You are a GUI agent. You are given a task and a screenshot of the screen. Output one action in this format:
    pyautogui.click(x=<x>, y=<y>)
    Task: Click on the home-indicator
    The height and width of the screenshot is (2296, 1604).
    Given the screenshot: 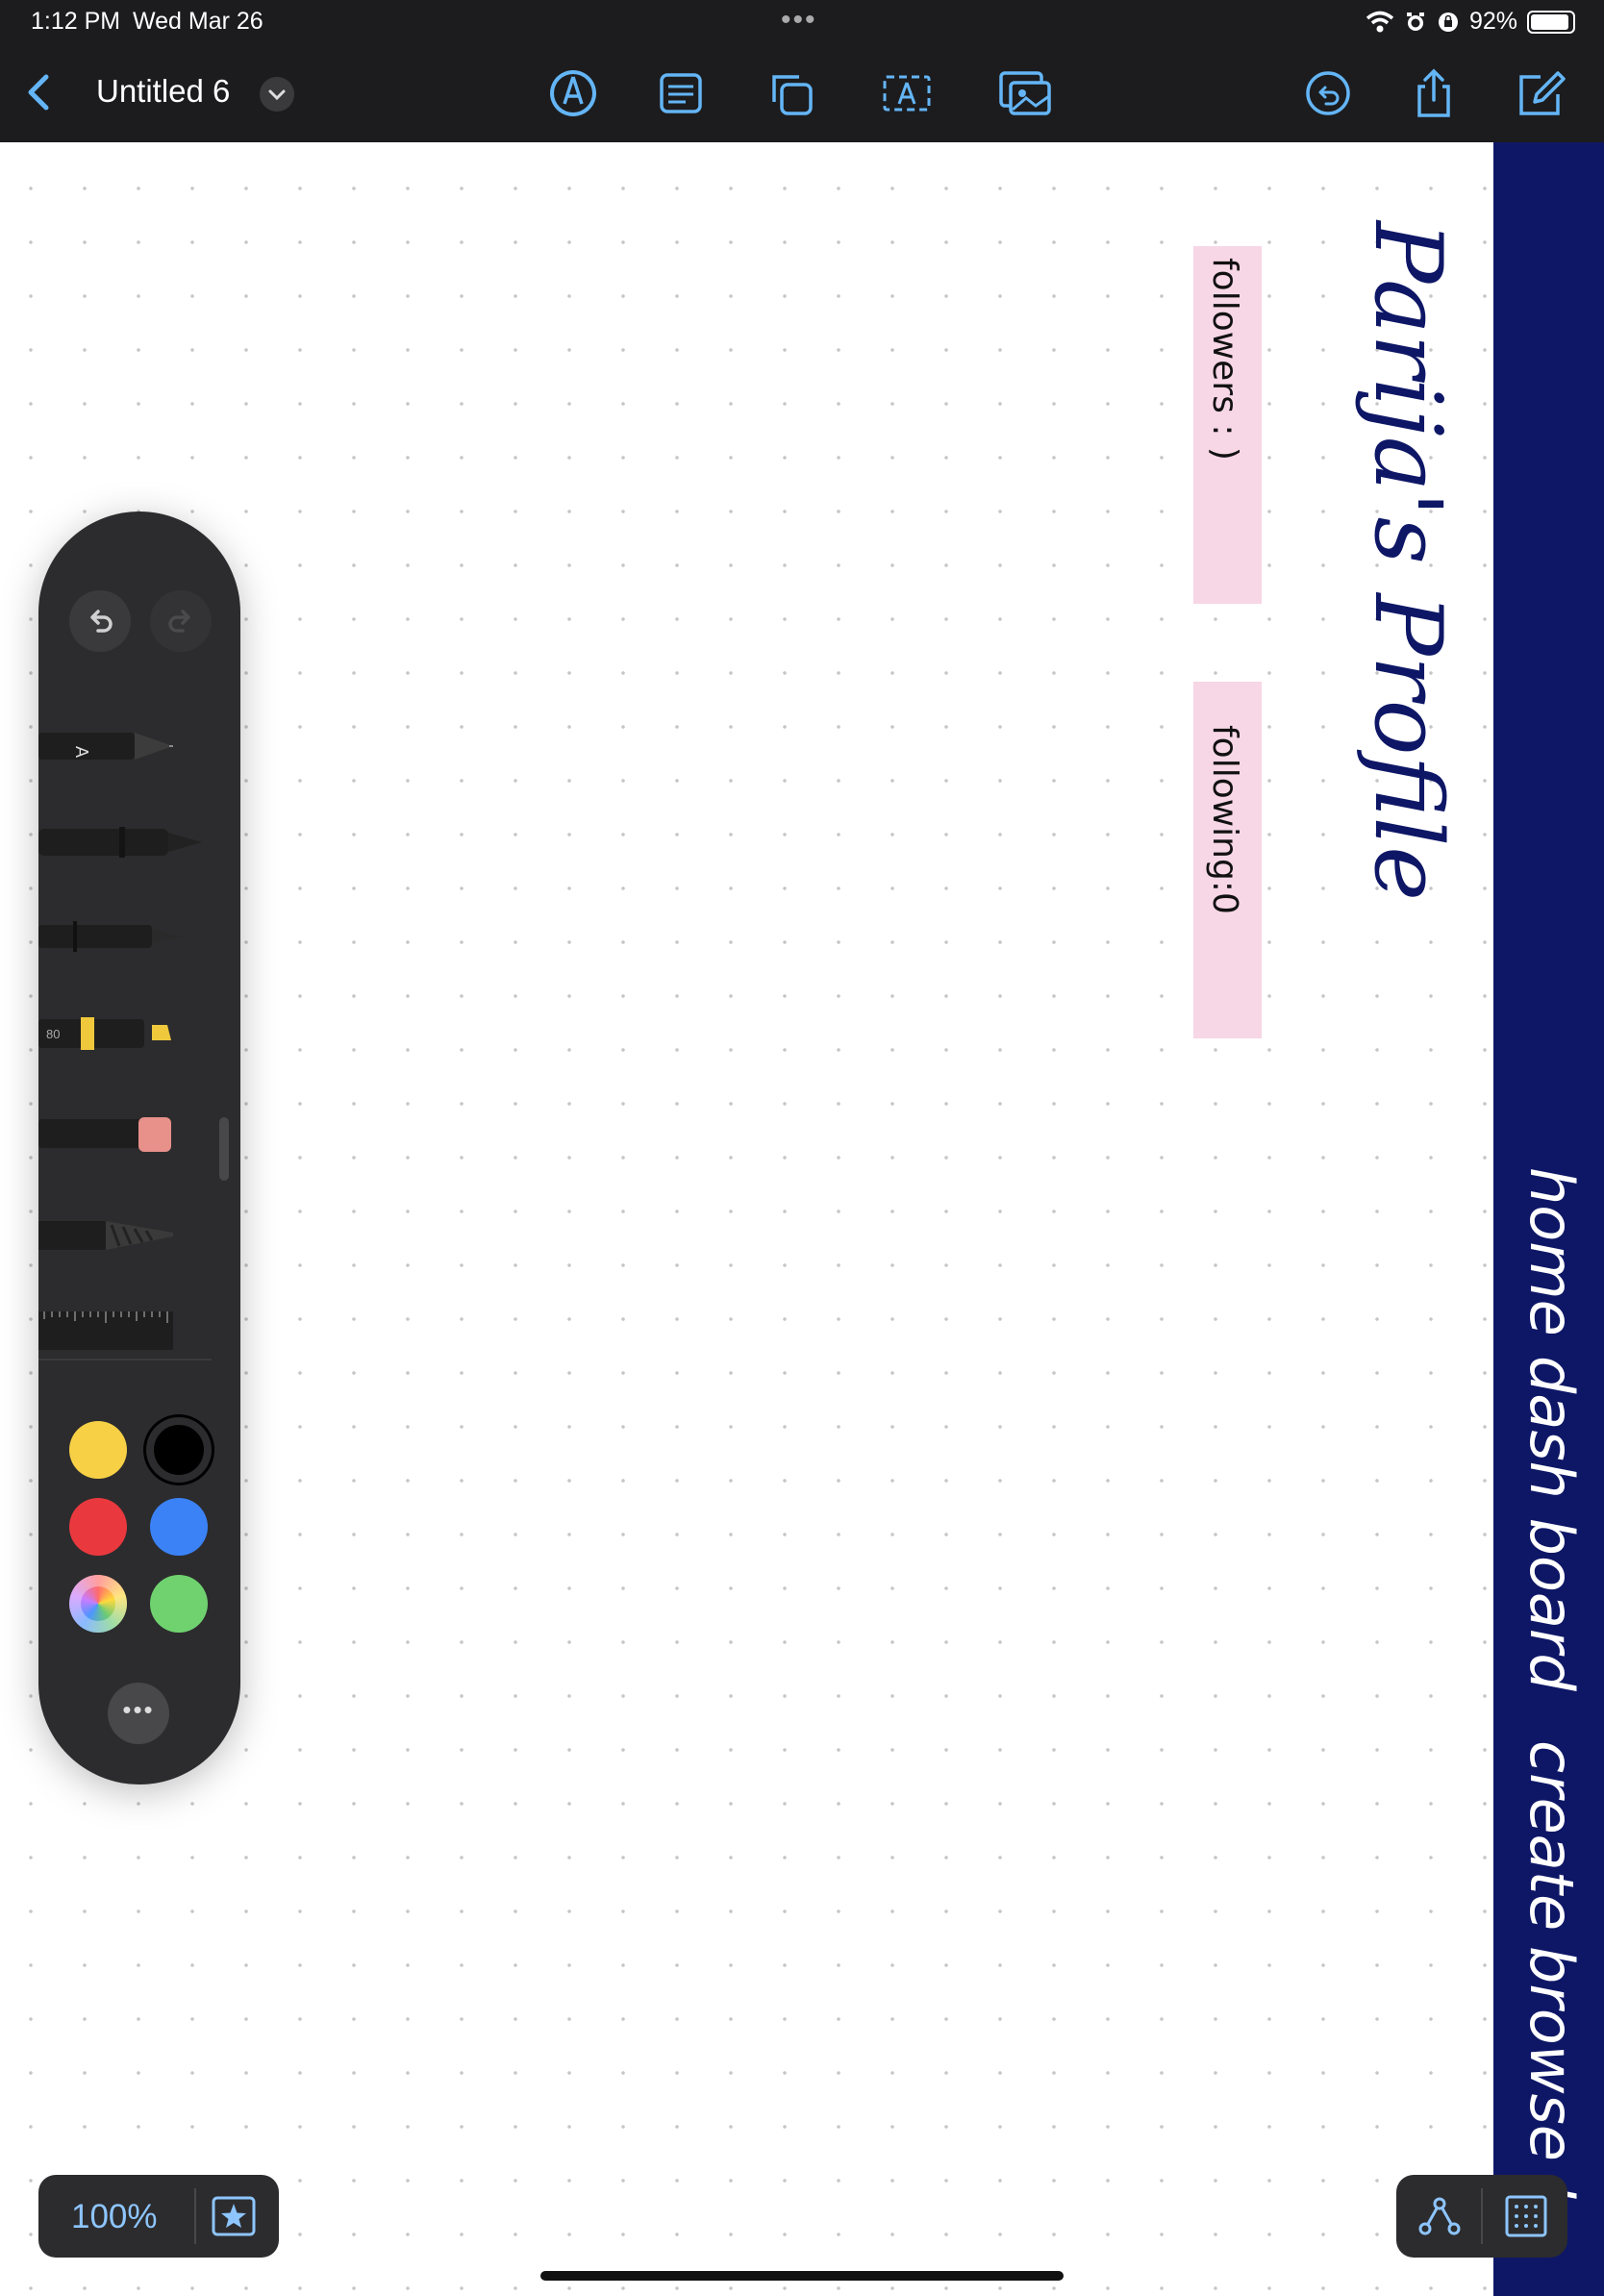 What is the action you would take?
    pyautogui.click(x=802, y=2276)
    